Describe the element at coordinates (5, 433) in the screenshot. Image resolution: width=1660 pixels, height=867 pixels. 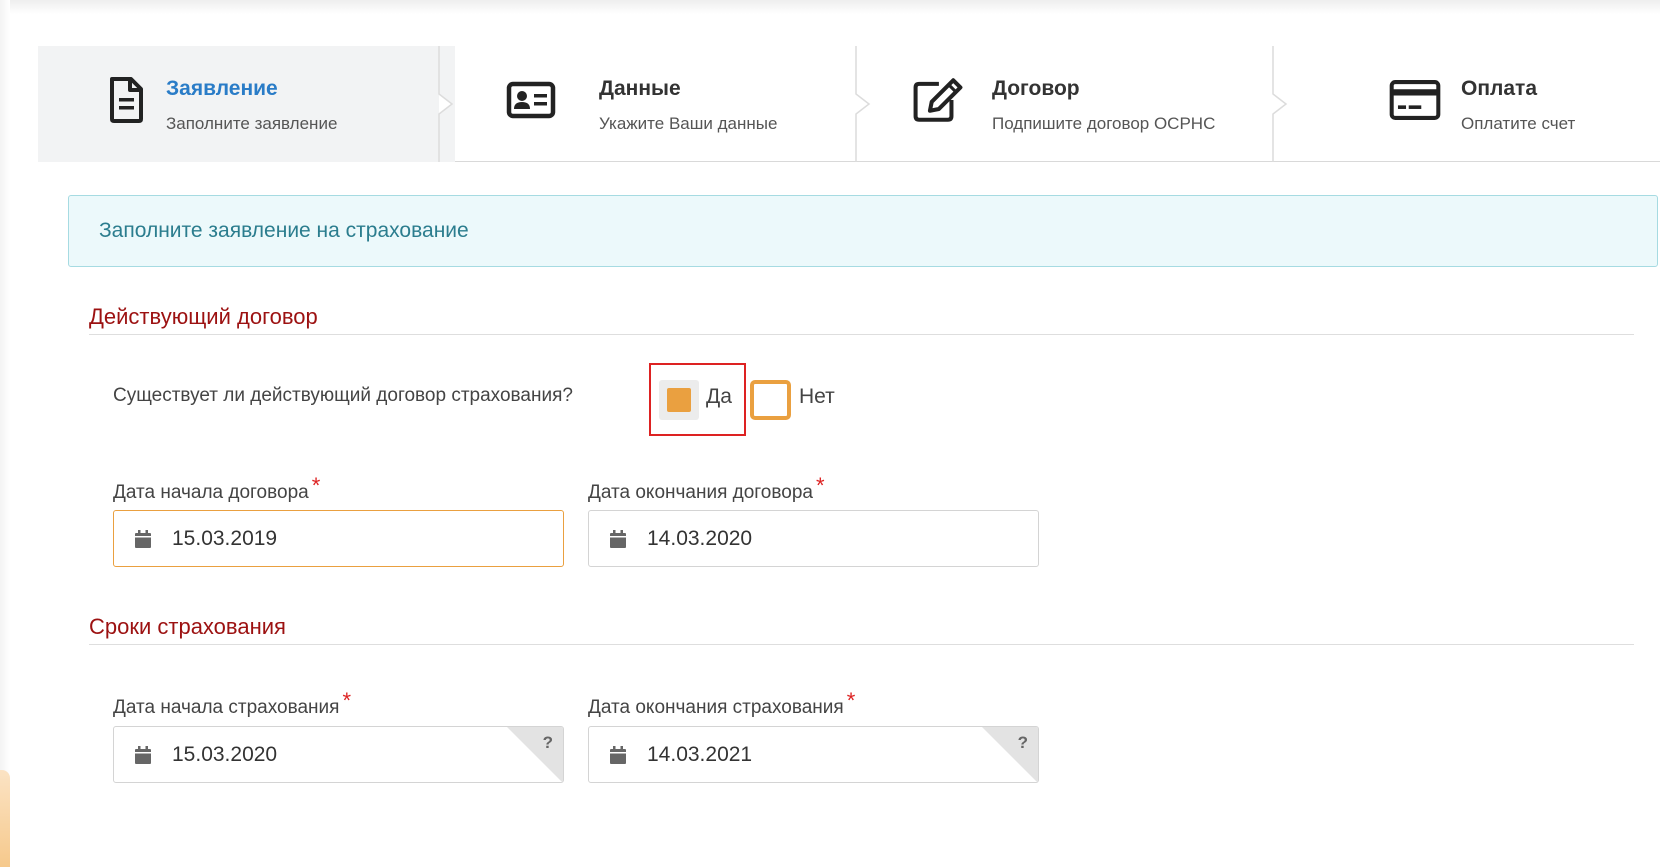
I see `frame-edge` at that location.